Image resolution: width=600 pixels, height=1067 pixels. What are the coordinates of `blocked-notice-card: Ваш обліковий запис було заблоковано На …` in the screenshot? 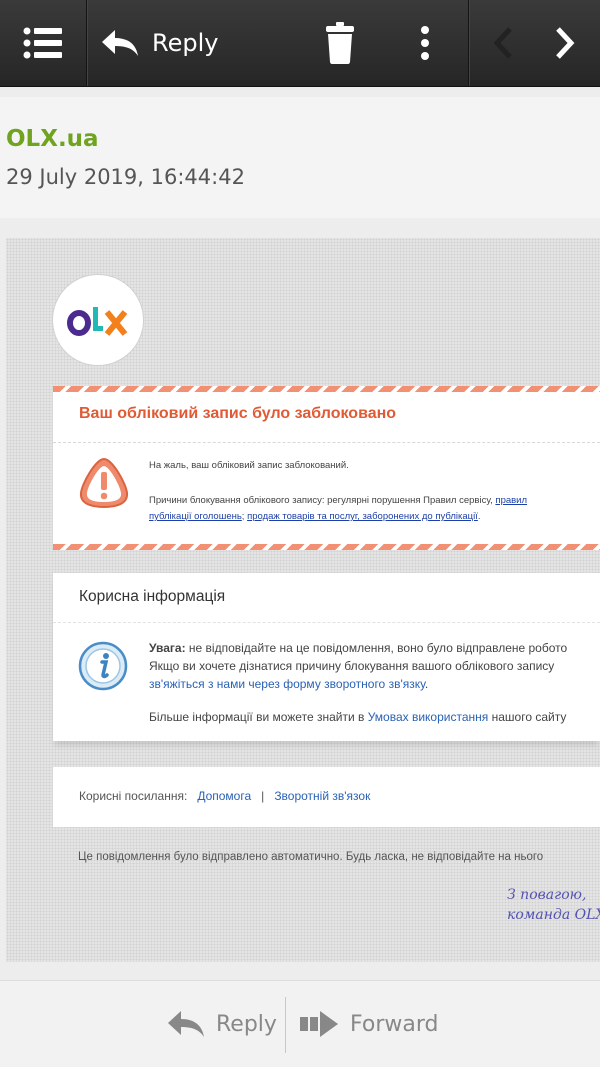 It's located at (326, 468).